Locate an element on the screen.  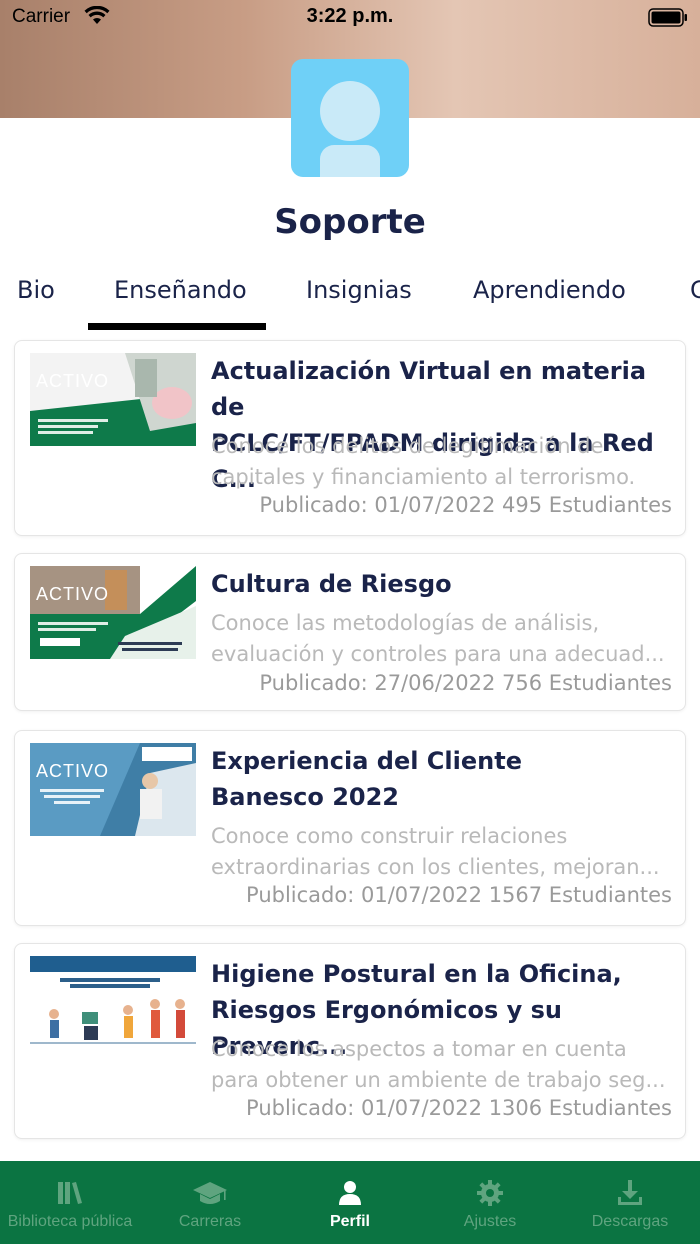
course-description-line: Conoce los delitos de legitimación de is located at coordinates (407, 446).